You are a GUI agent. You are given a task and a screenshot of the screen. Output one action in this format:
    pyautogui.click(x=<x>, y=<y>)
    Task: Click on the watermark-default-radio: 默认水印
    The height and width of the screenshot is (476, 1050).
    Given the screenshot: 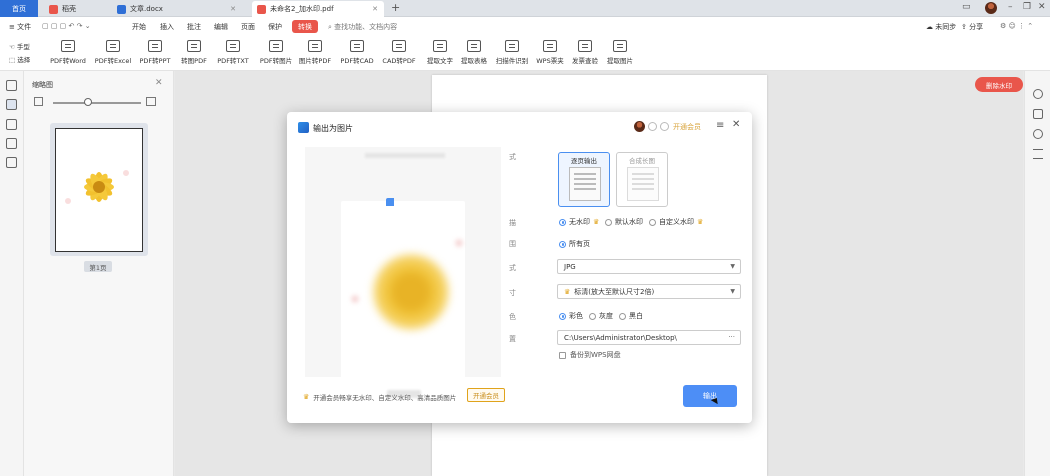 What is the action you would take?
    pyautogui.click(x=624, y=222)
    